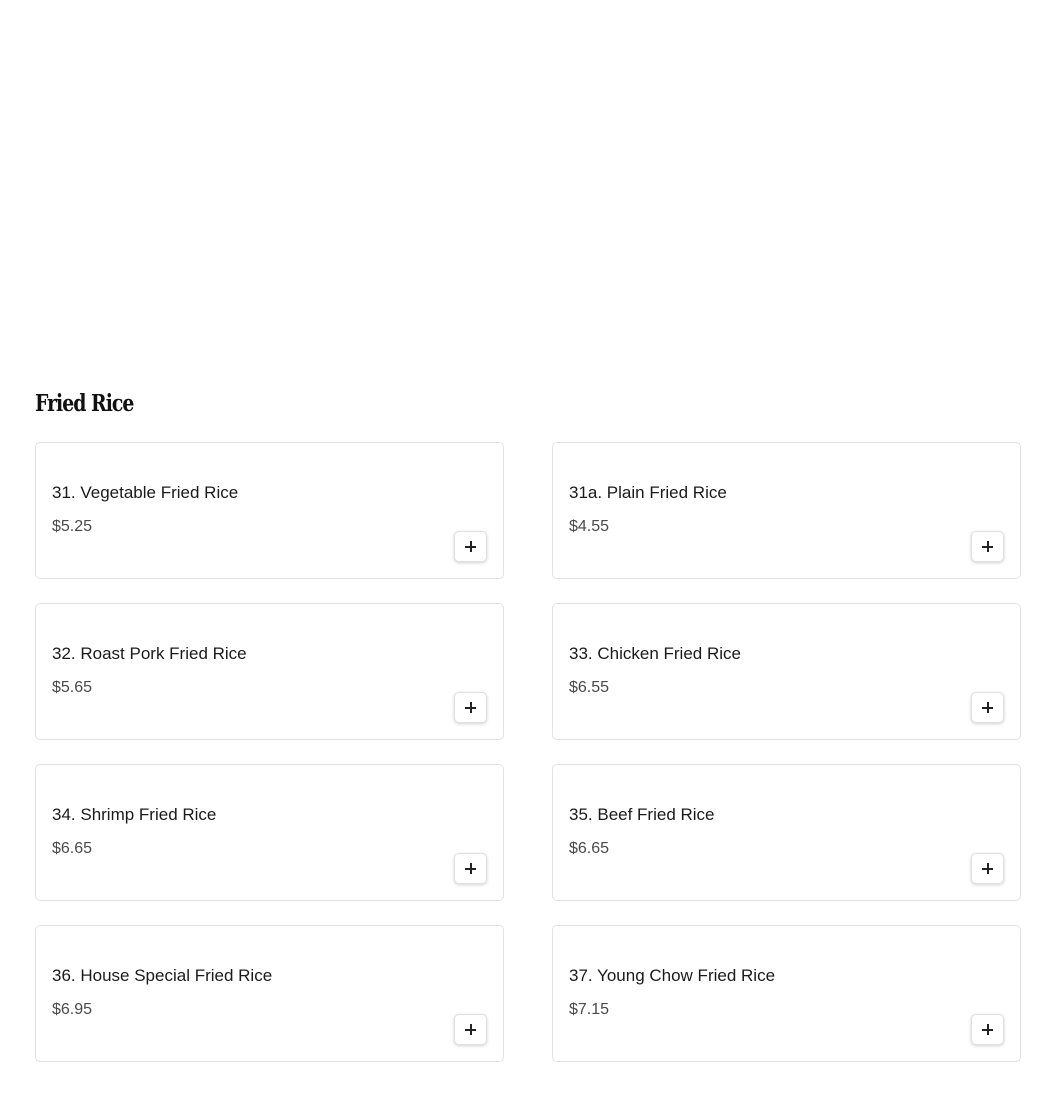 This screenshot has height=1115, width=1050. I want to click on menu-item-name: 33. Chicken Fried Rice, so click(655, 653).